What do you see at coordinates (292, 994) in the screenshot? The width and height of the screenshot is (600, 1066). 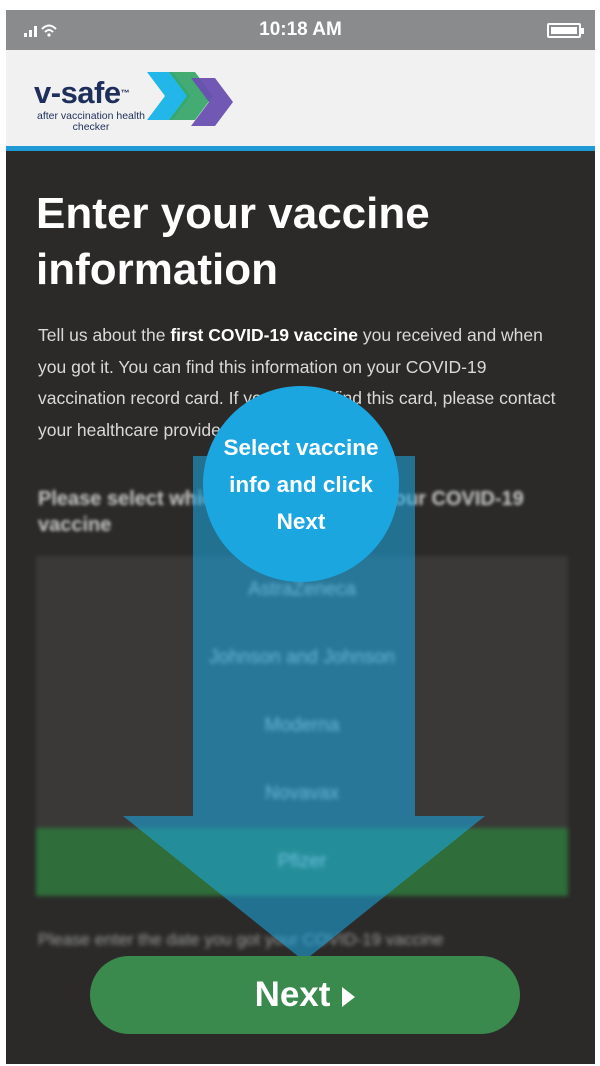 I see `next-button-label: Next` at bounding box center [292, 994].